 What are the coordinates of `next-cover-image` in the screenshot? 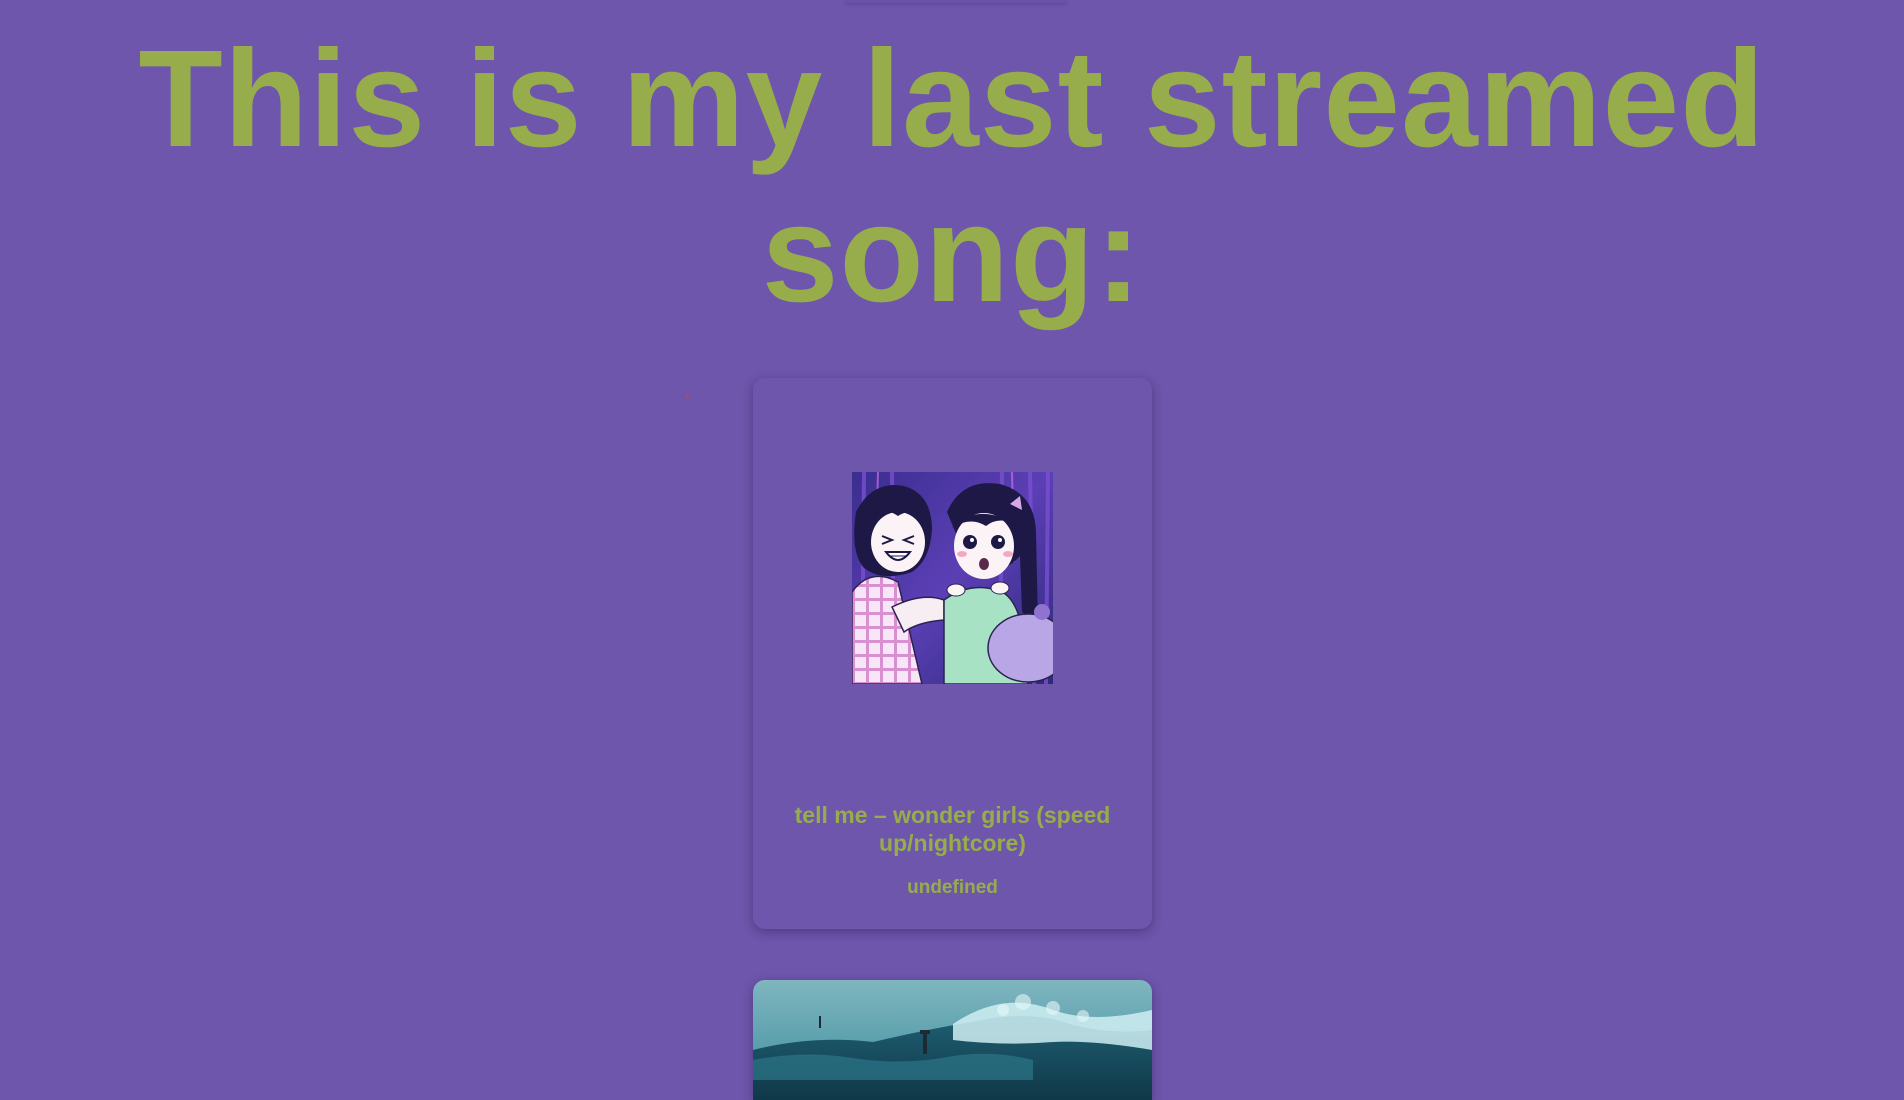 It's located at (952, 1040).